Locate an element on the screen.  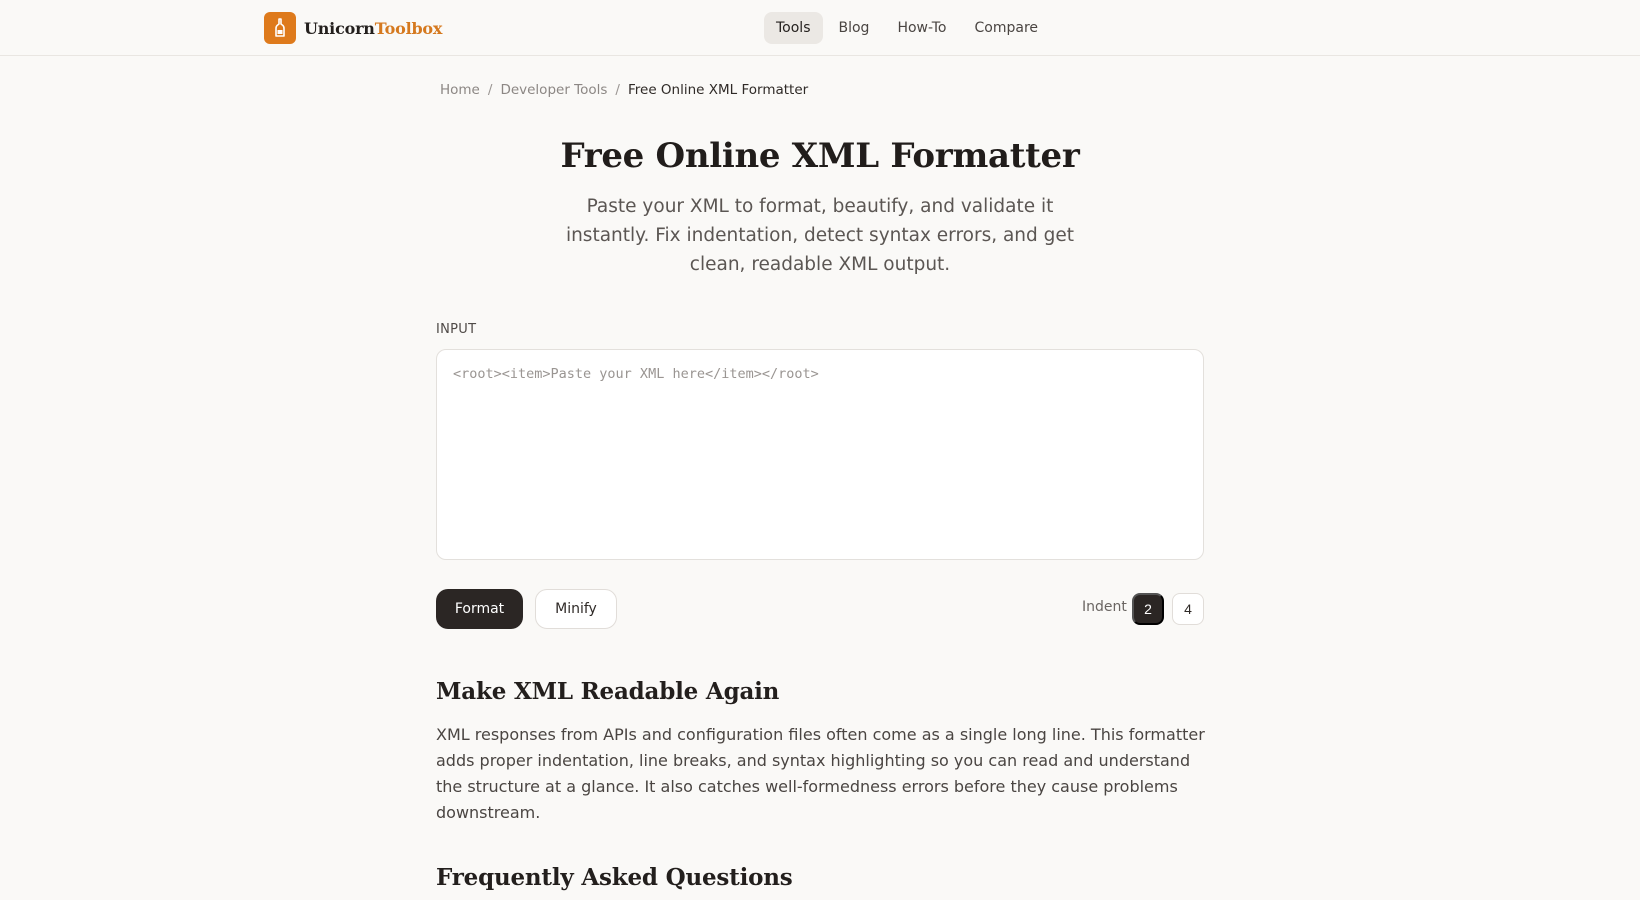
minify-button: Minify is located at coordinates (576, 609).